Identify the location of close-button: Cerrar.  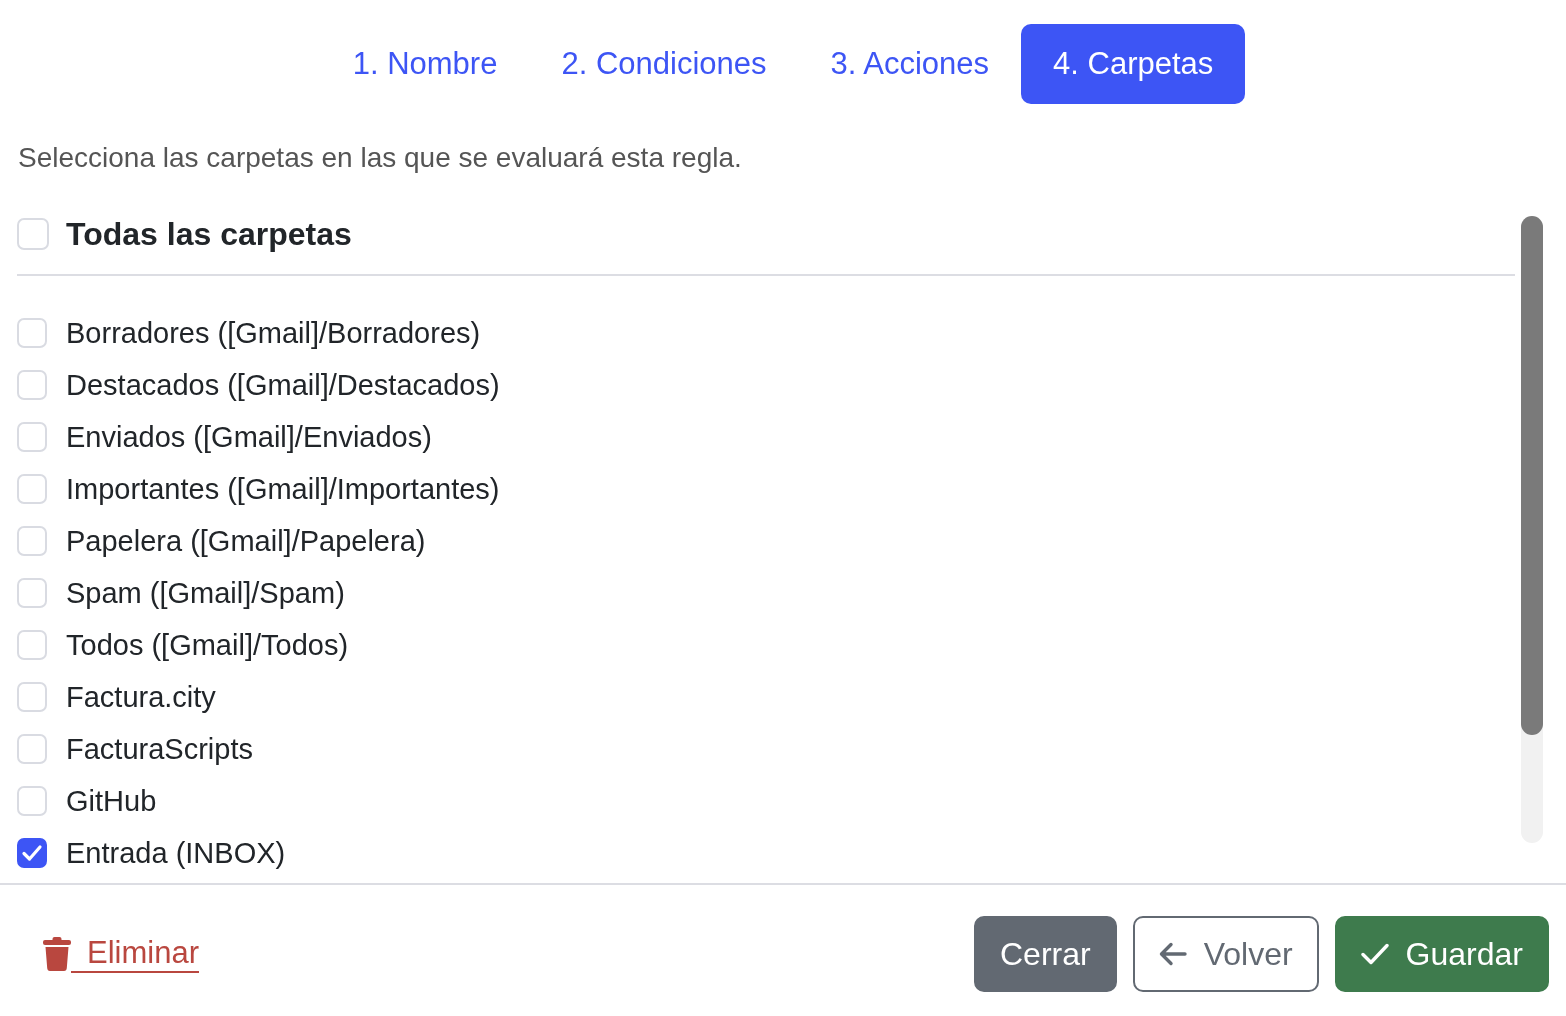
(1045, 954).